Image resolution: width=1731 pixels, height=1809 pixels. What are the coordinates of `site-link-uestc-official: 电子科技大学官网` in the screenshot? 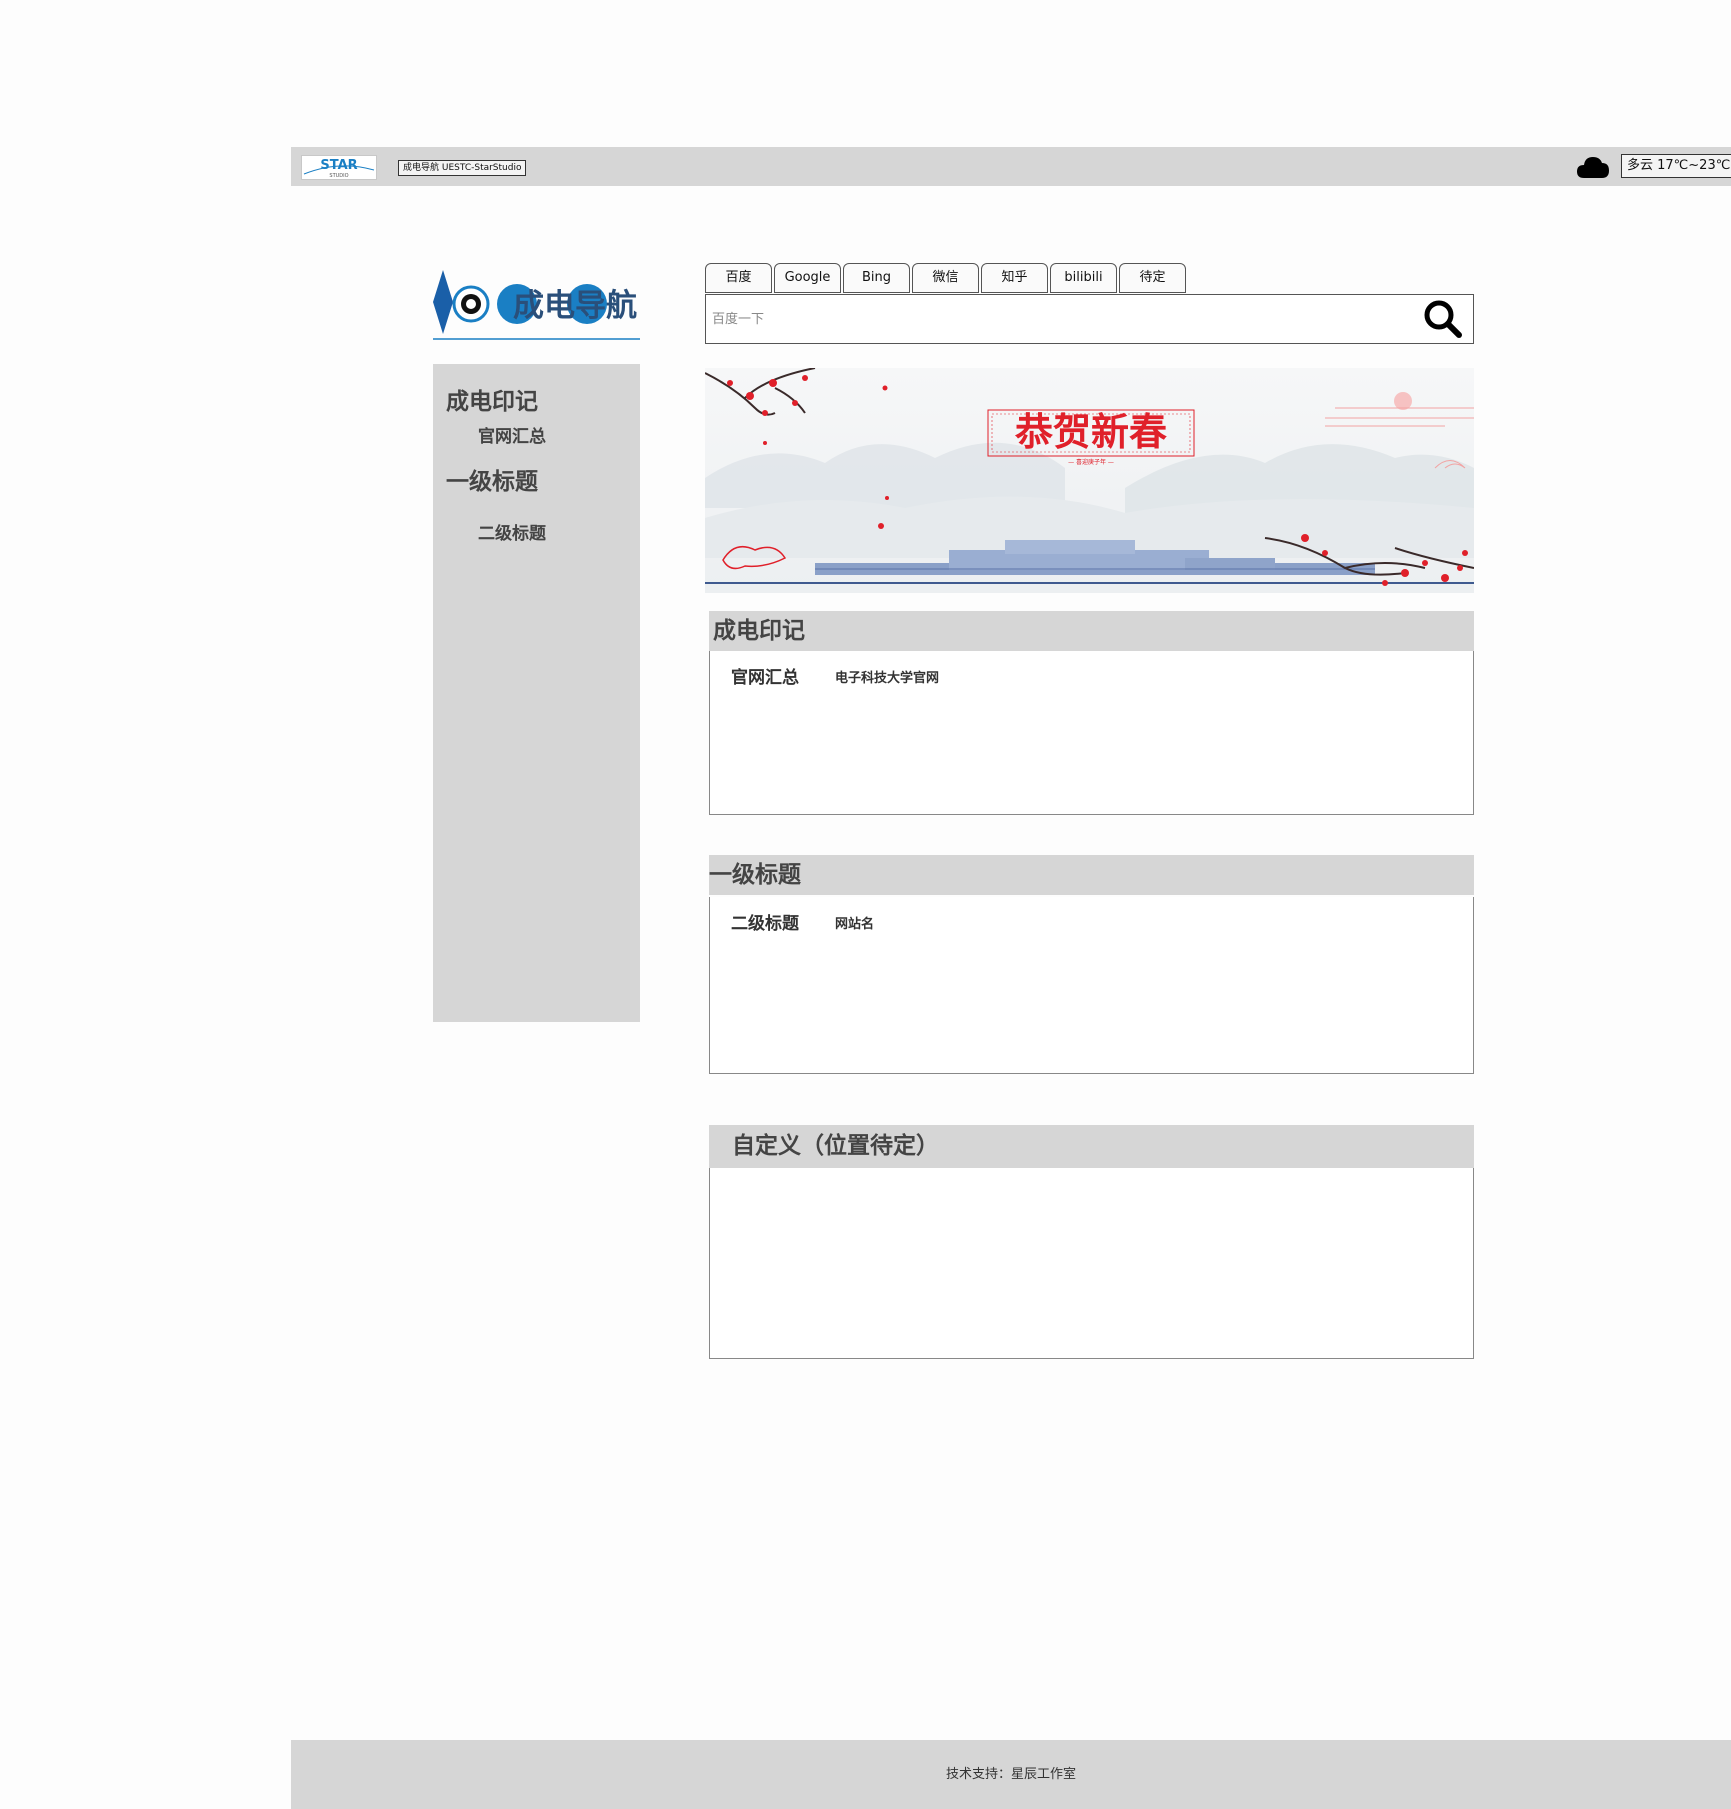 It's located at (887, 676).